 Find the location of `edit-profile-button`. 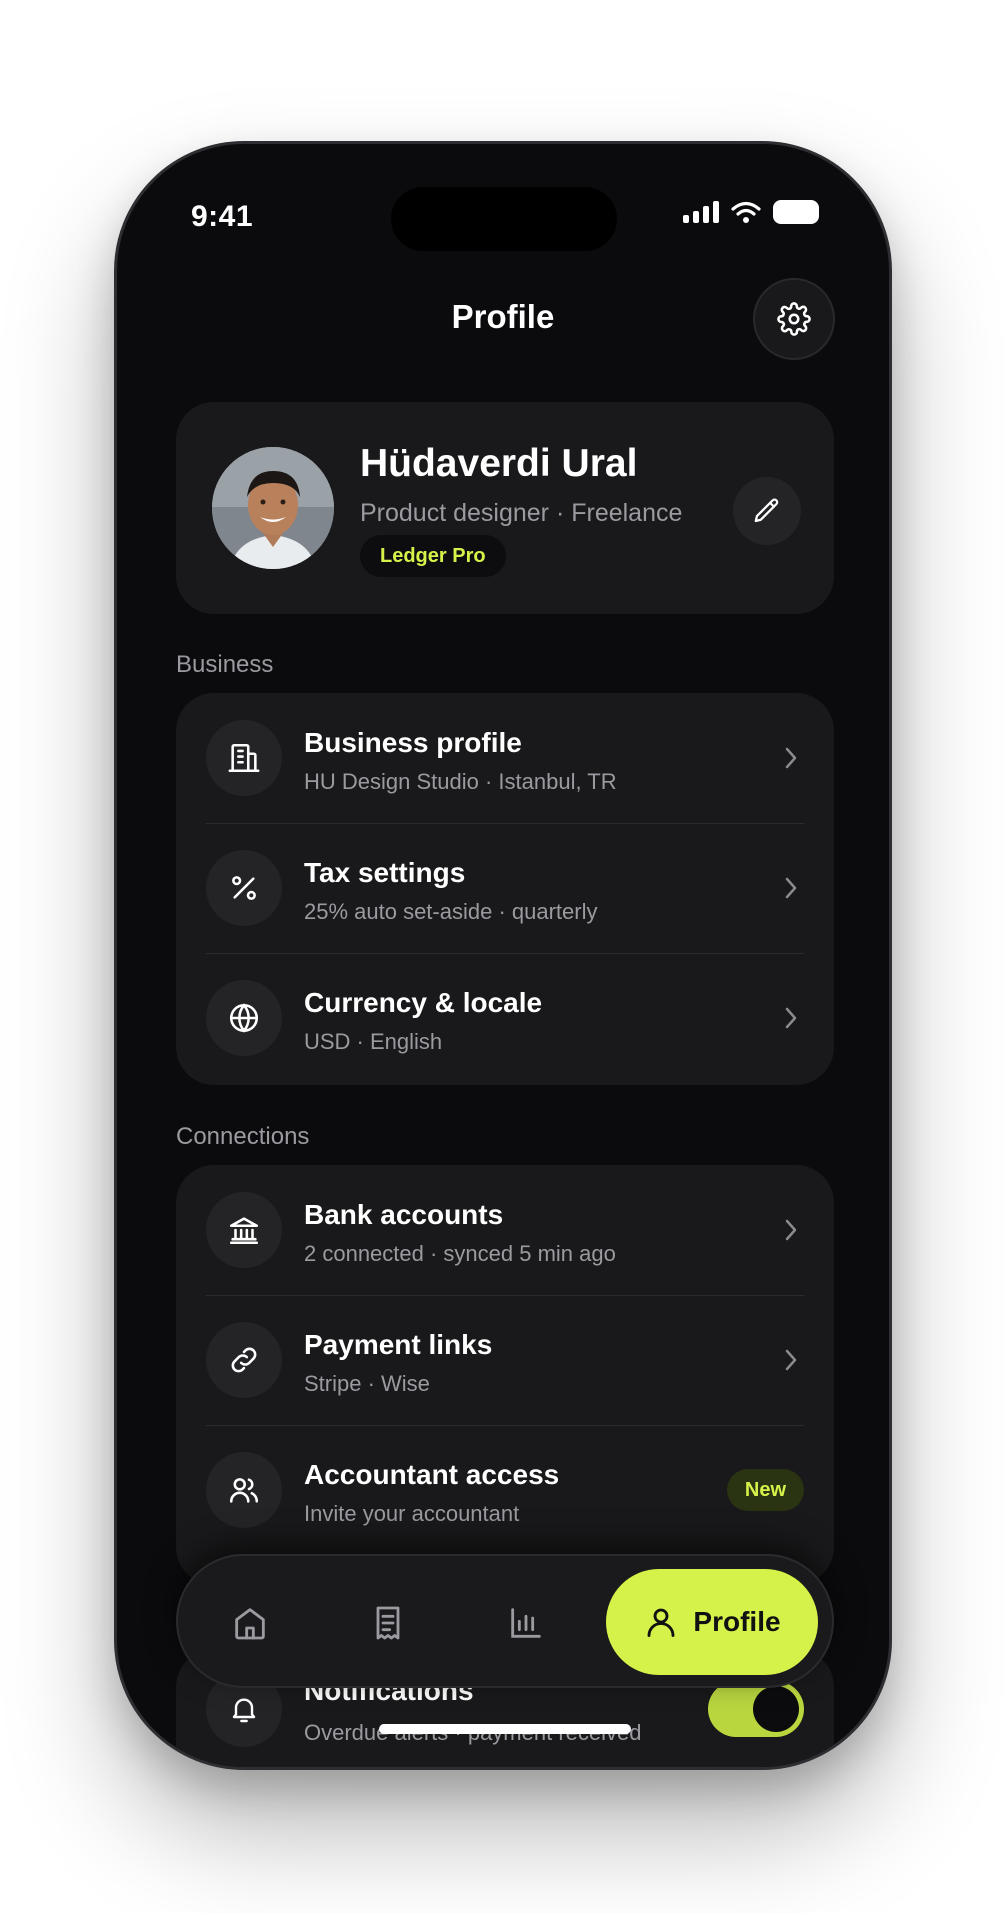

edit-profile-button is located at coordinates (767, 511).